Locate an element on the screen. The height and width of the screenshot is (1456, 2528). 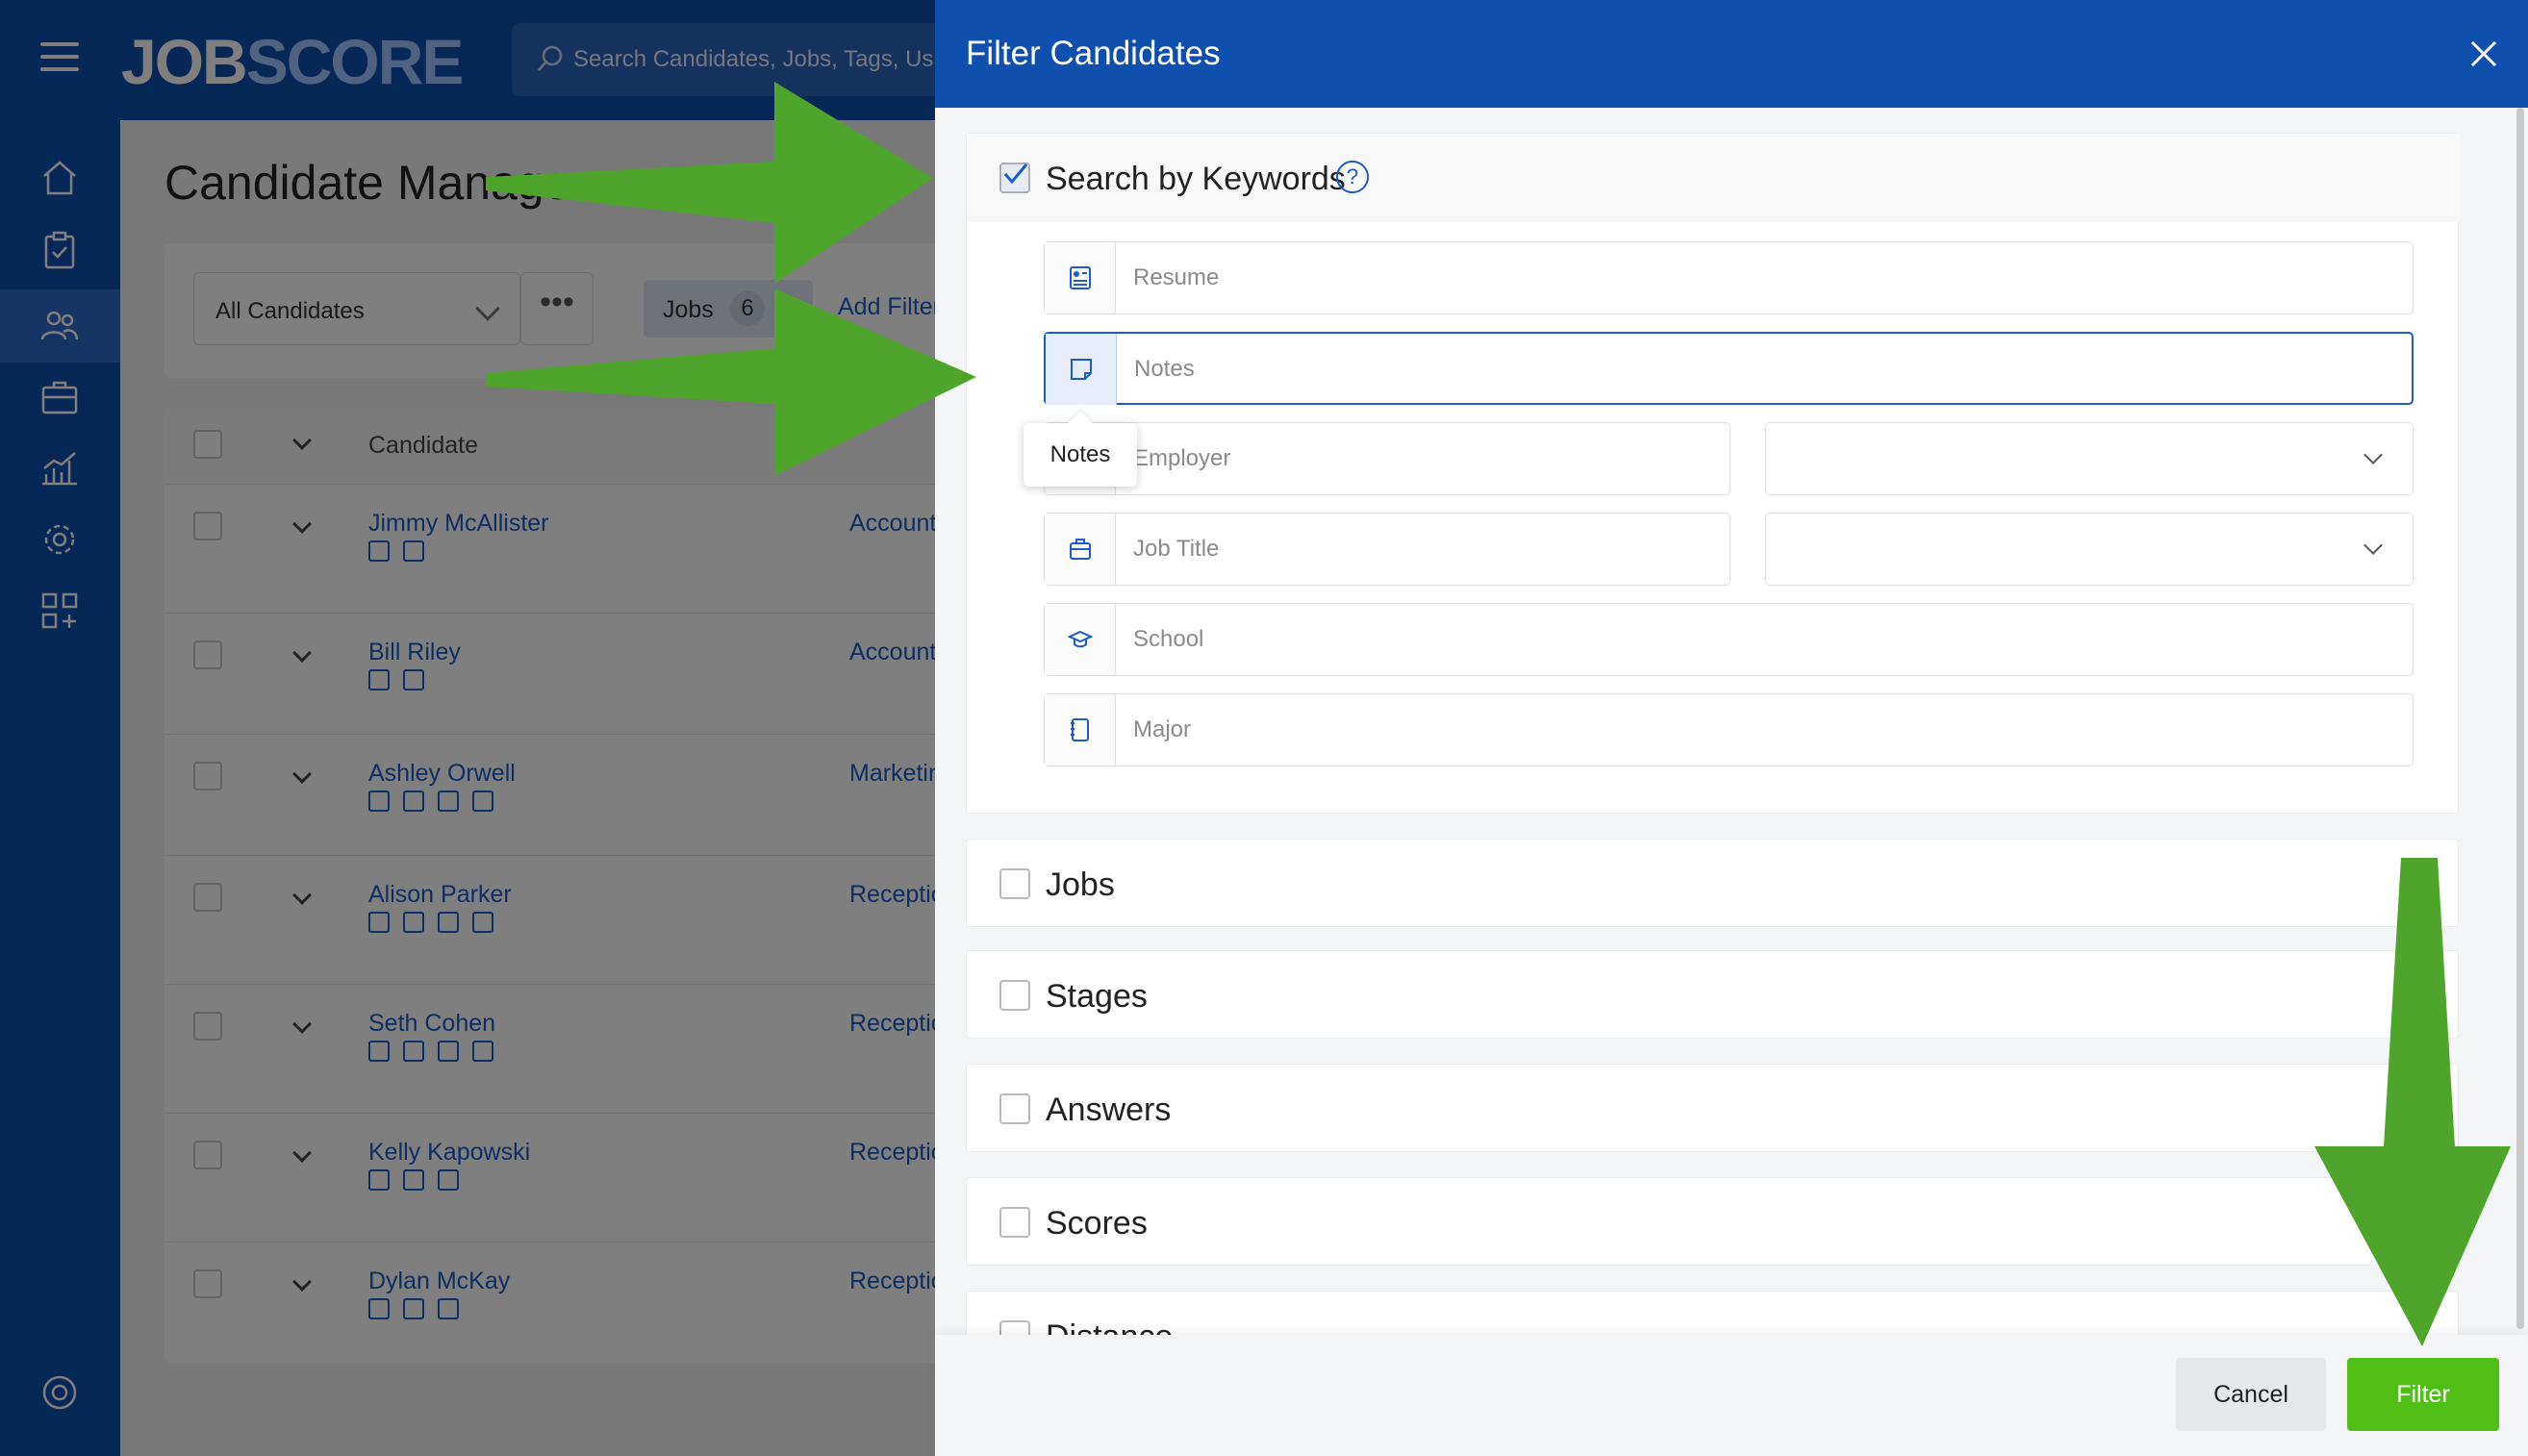
scores-section: Scores is located at coordinates (1712, 1222).